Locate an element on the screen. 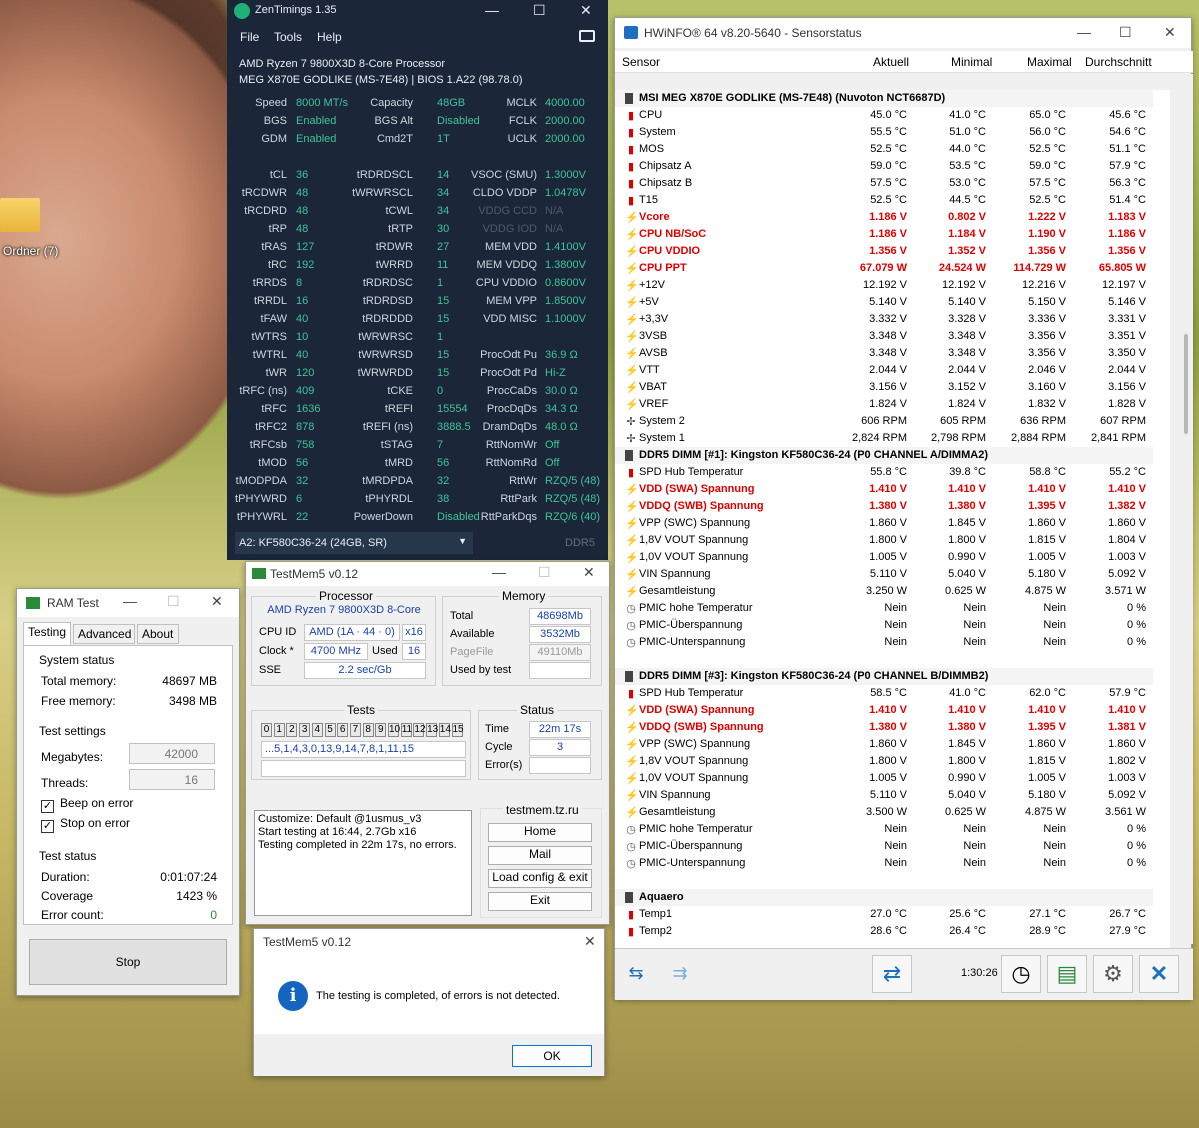  sensor-row: ▮ Chipsatz A 59.0 °C 53.5 °C 59.0 °C 57.9 °C is located at coordinates (884, 166).